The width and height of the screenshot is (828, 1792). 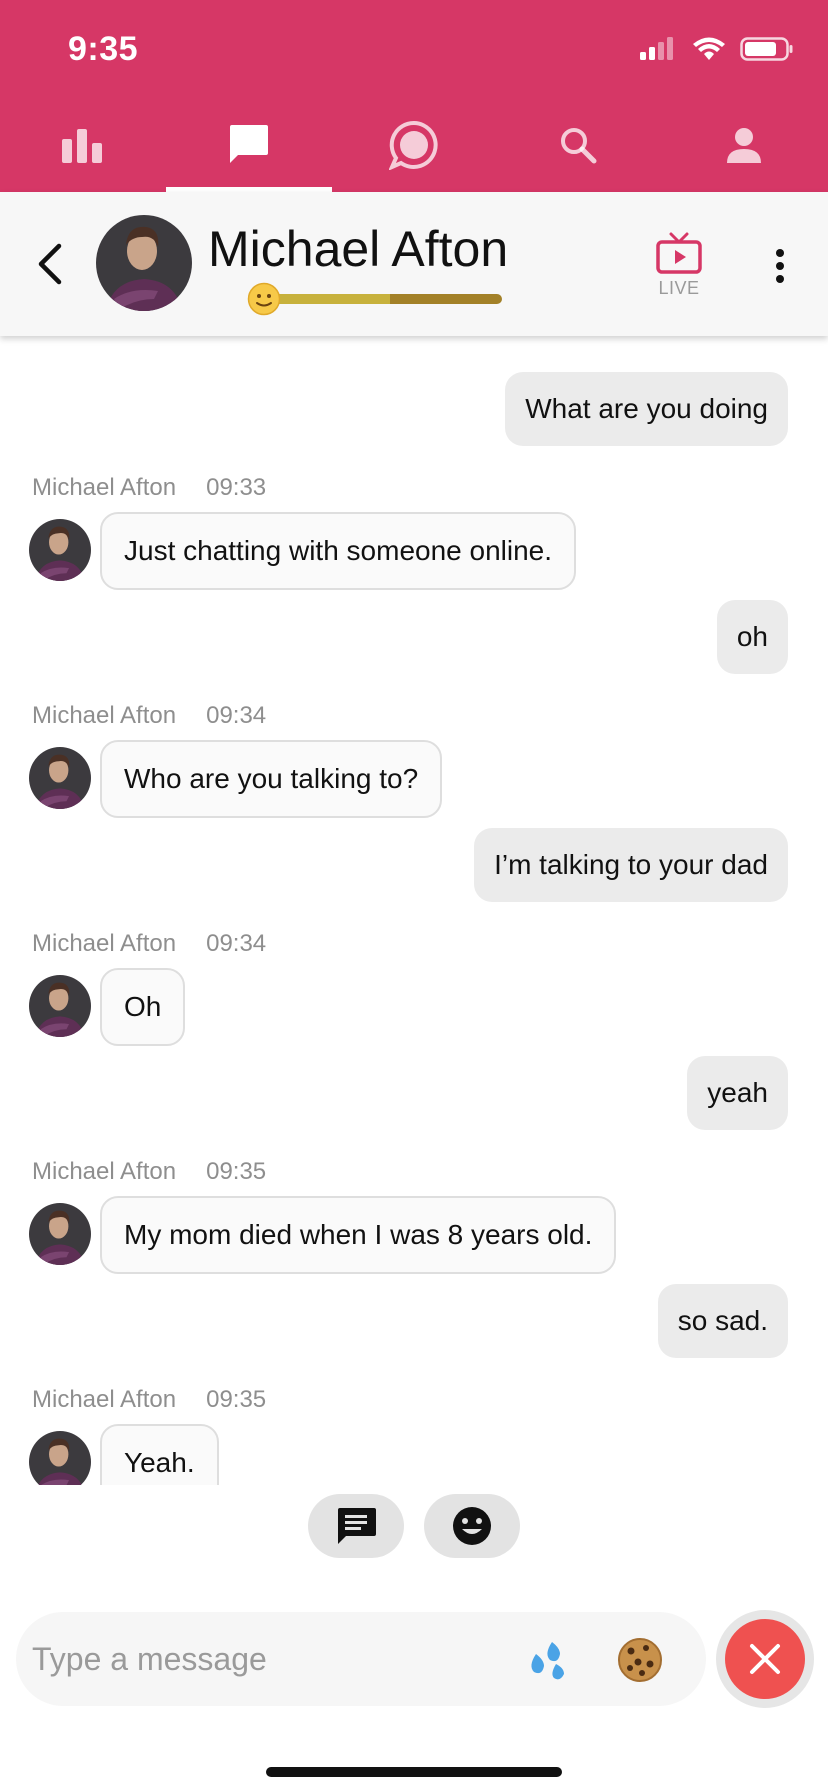 I want to click on avatar, so click(x=144, y=263).